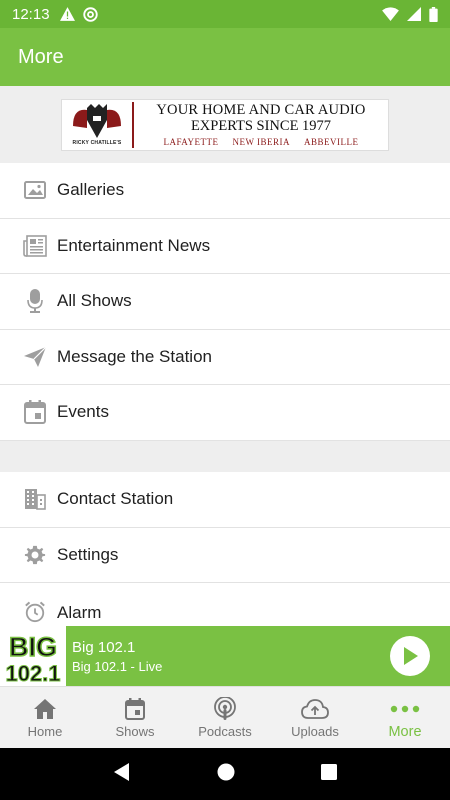 This screenshot has height=800, width=450. What do you see at coordinates (225, 57) in the screenshot?
I see `app-bar: More` at bounding box center [225, 57].